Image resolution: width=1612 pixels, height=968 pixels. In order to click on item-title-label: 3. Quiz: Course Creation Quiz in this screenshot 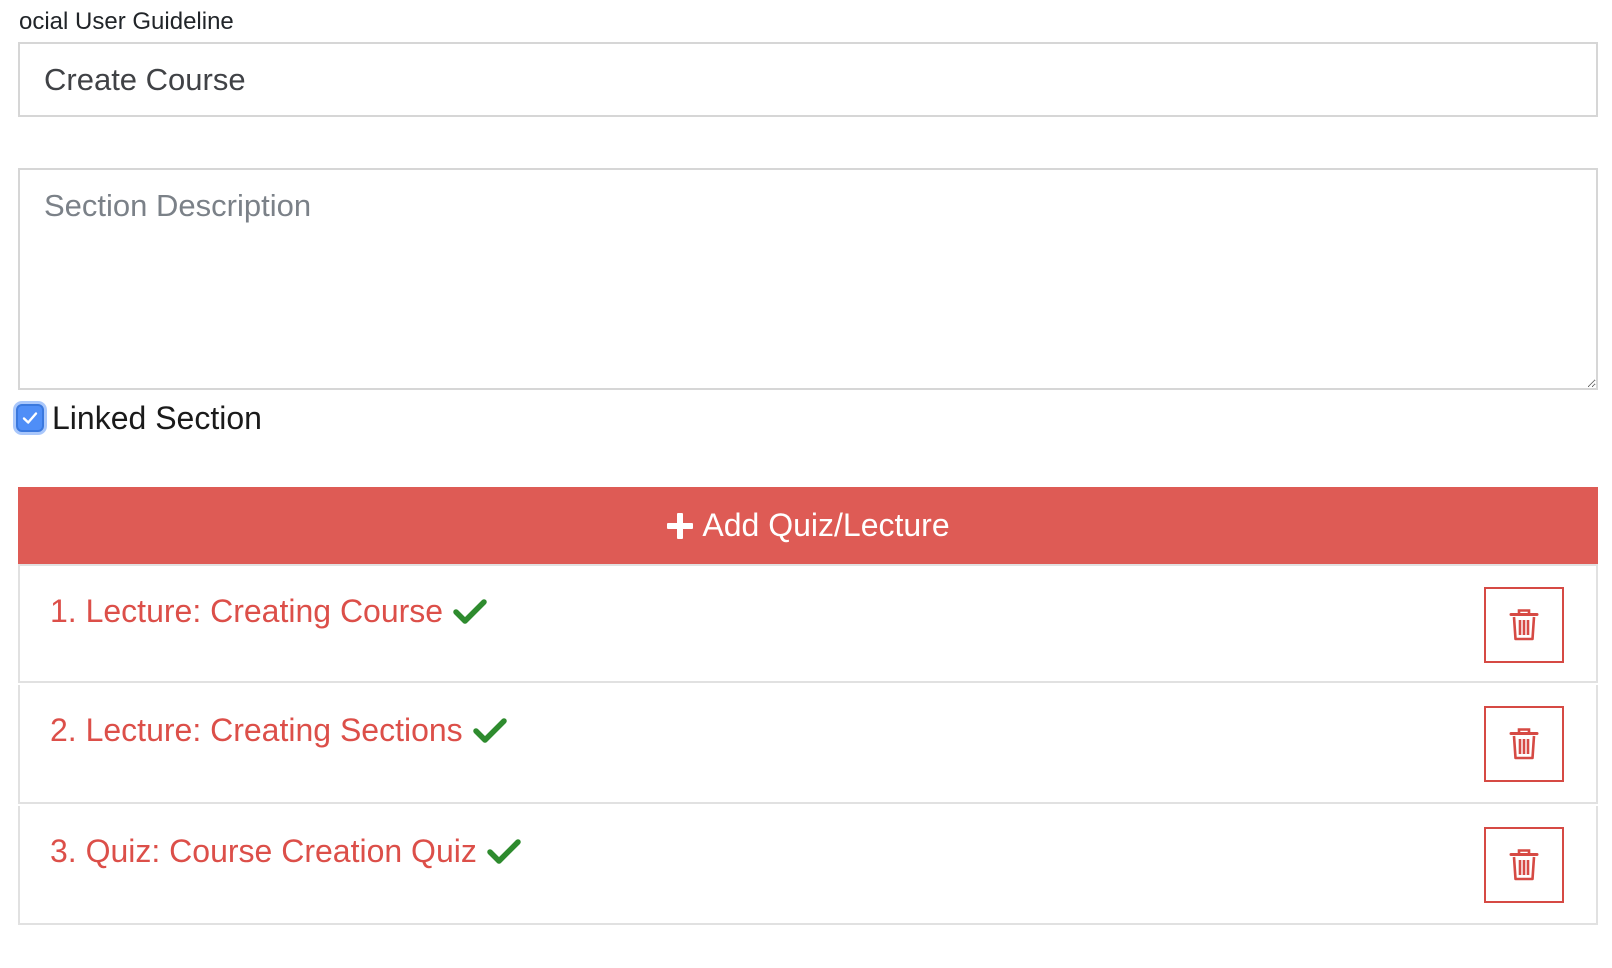, I will do `click(263, 851)`.